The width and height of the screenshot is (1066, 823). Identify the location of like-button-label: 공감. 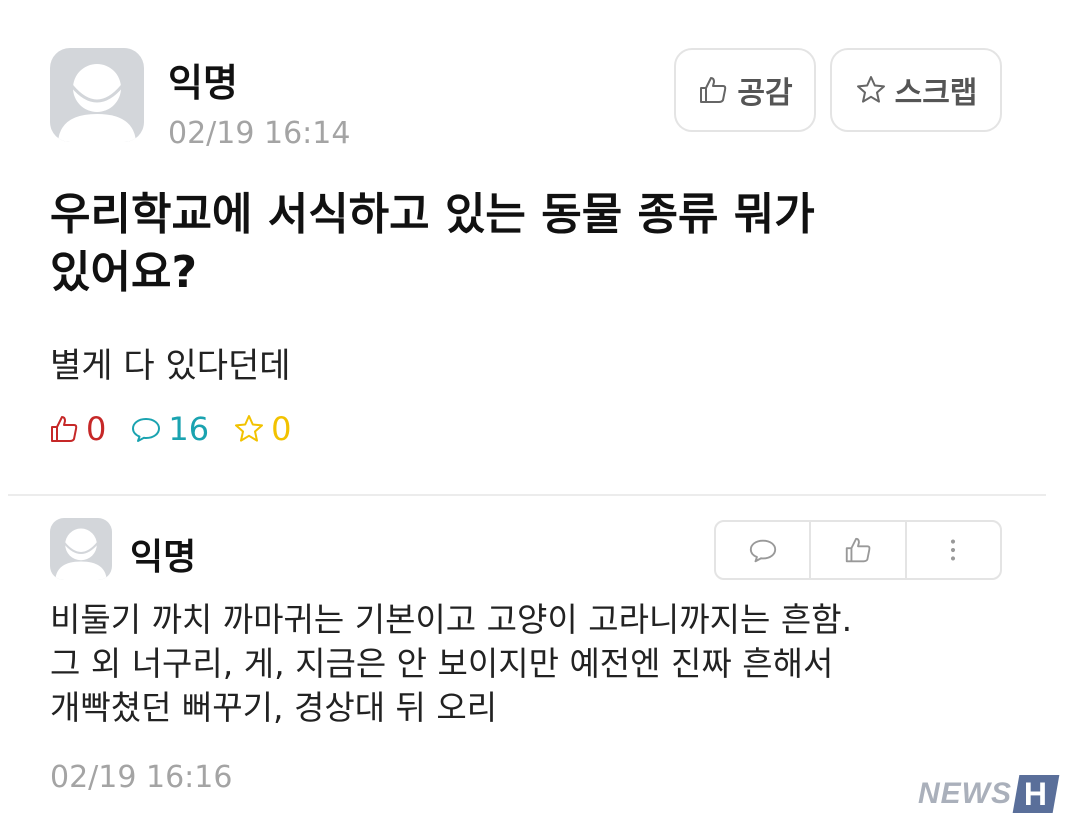
(765, 93).